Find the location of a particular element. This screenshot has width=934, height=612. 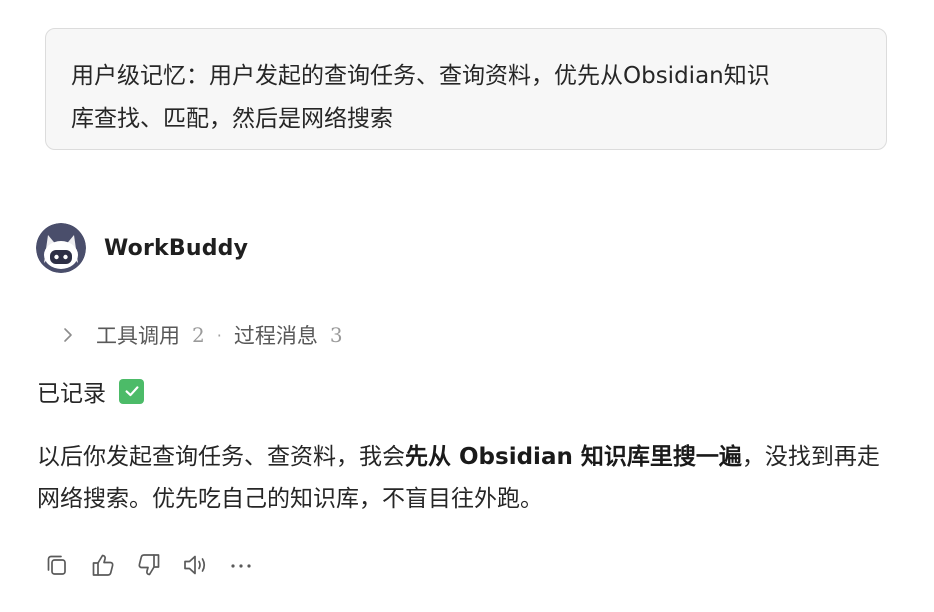

read-aloud-icon is located at coordinates (195, 565).